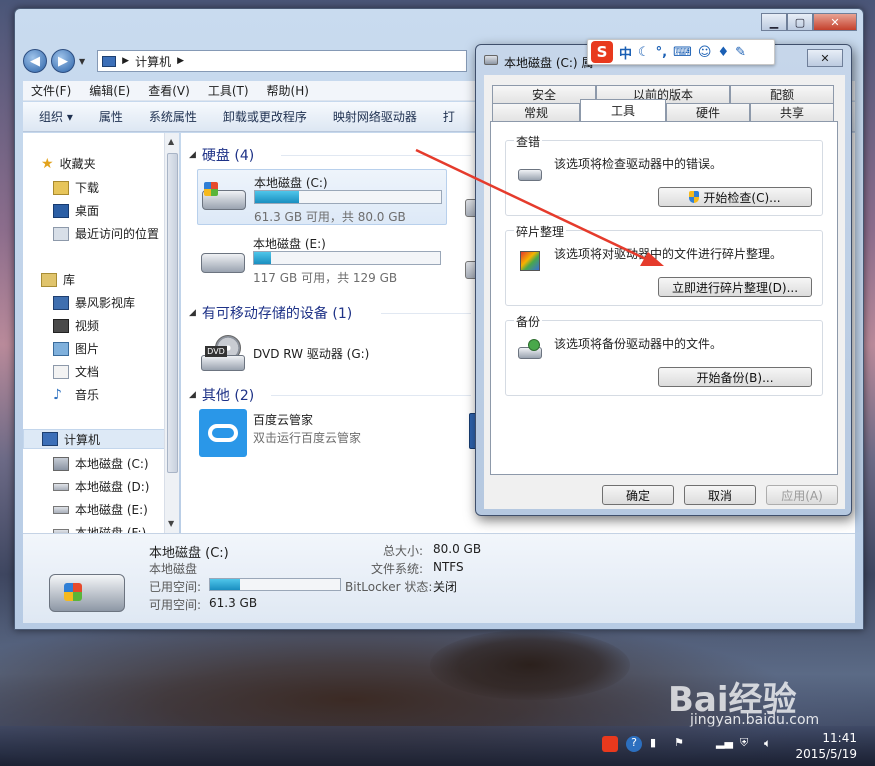 The height and width of the screenshot is (766, 875). I want to click on volume-icon: 🔈︎, so click(772, 744).